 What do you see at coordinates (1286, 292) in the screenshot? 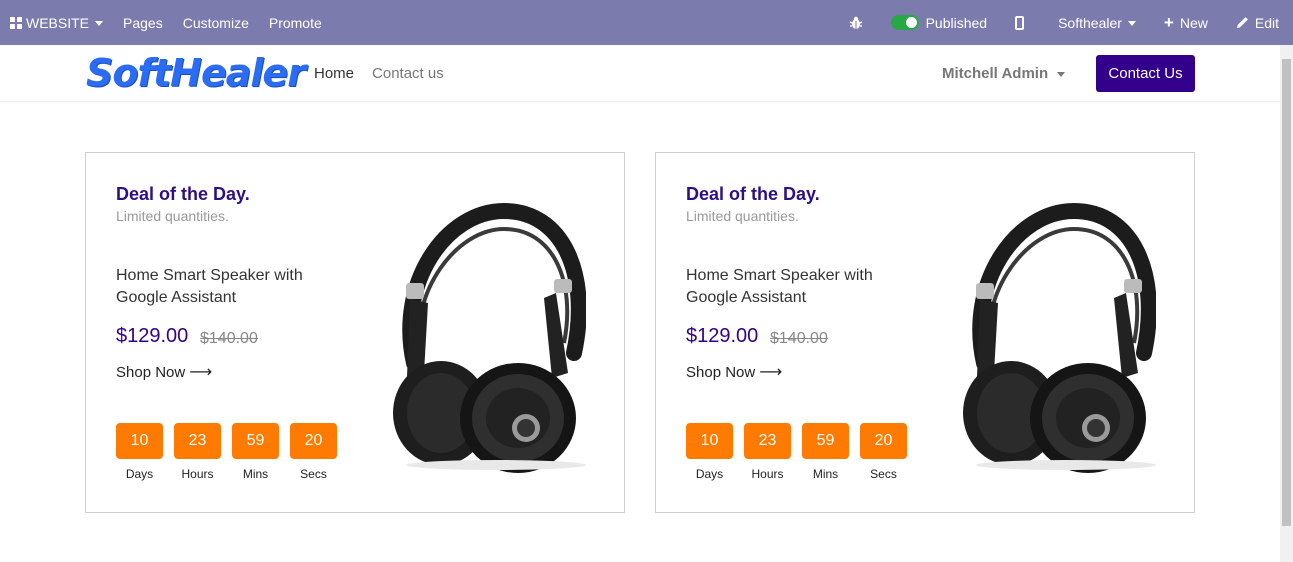
I see `scroll-thumb` at bounding box center [1286, 292].